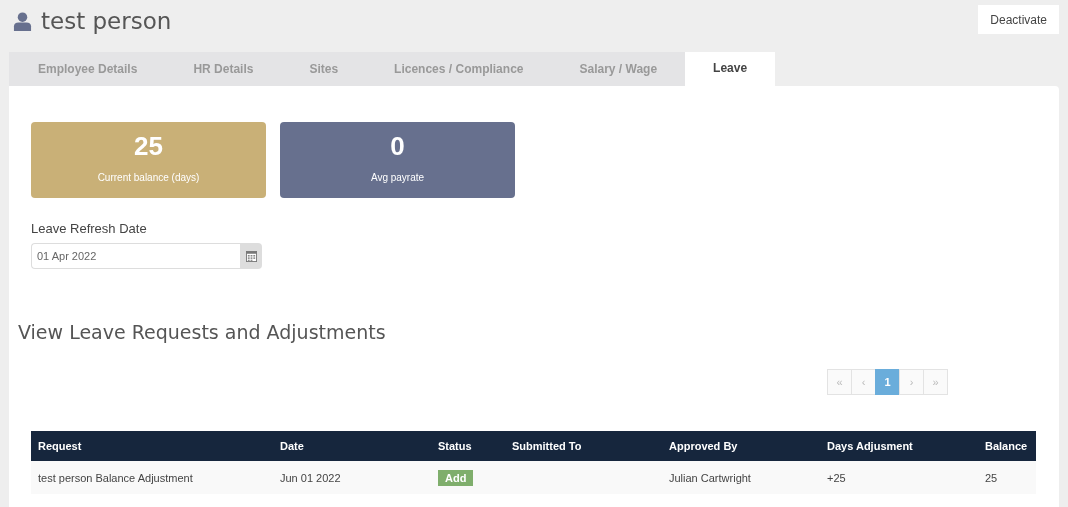  What do you see at coordinates (89, 228) in the screenshot?
I see `field-label: Leave Refresh Date` at bounding box center [89, 228].